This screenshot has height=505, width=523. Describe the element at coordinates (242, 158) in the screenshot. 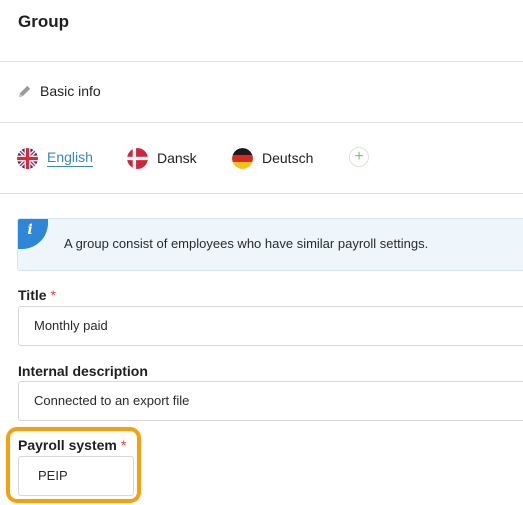

I see `germany-flag-icon` at that location.